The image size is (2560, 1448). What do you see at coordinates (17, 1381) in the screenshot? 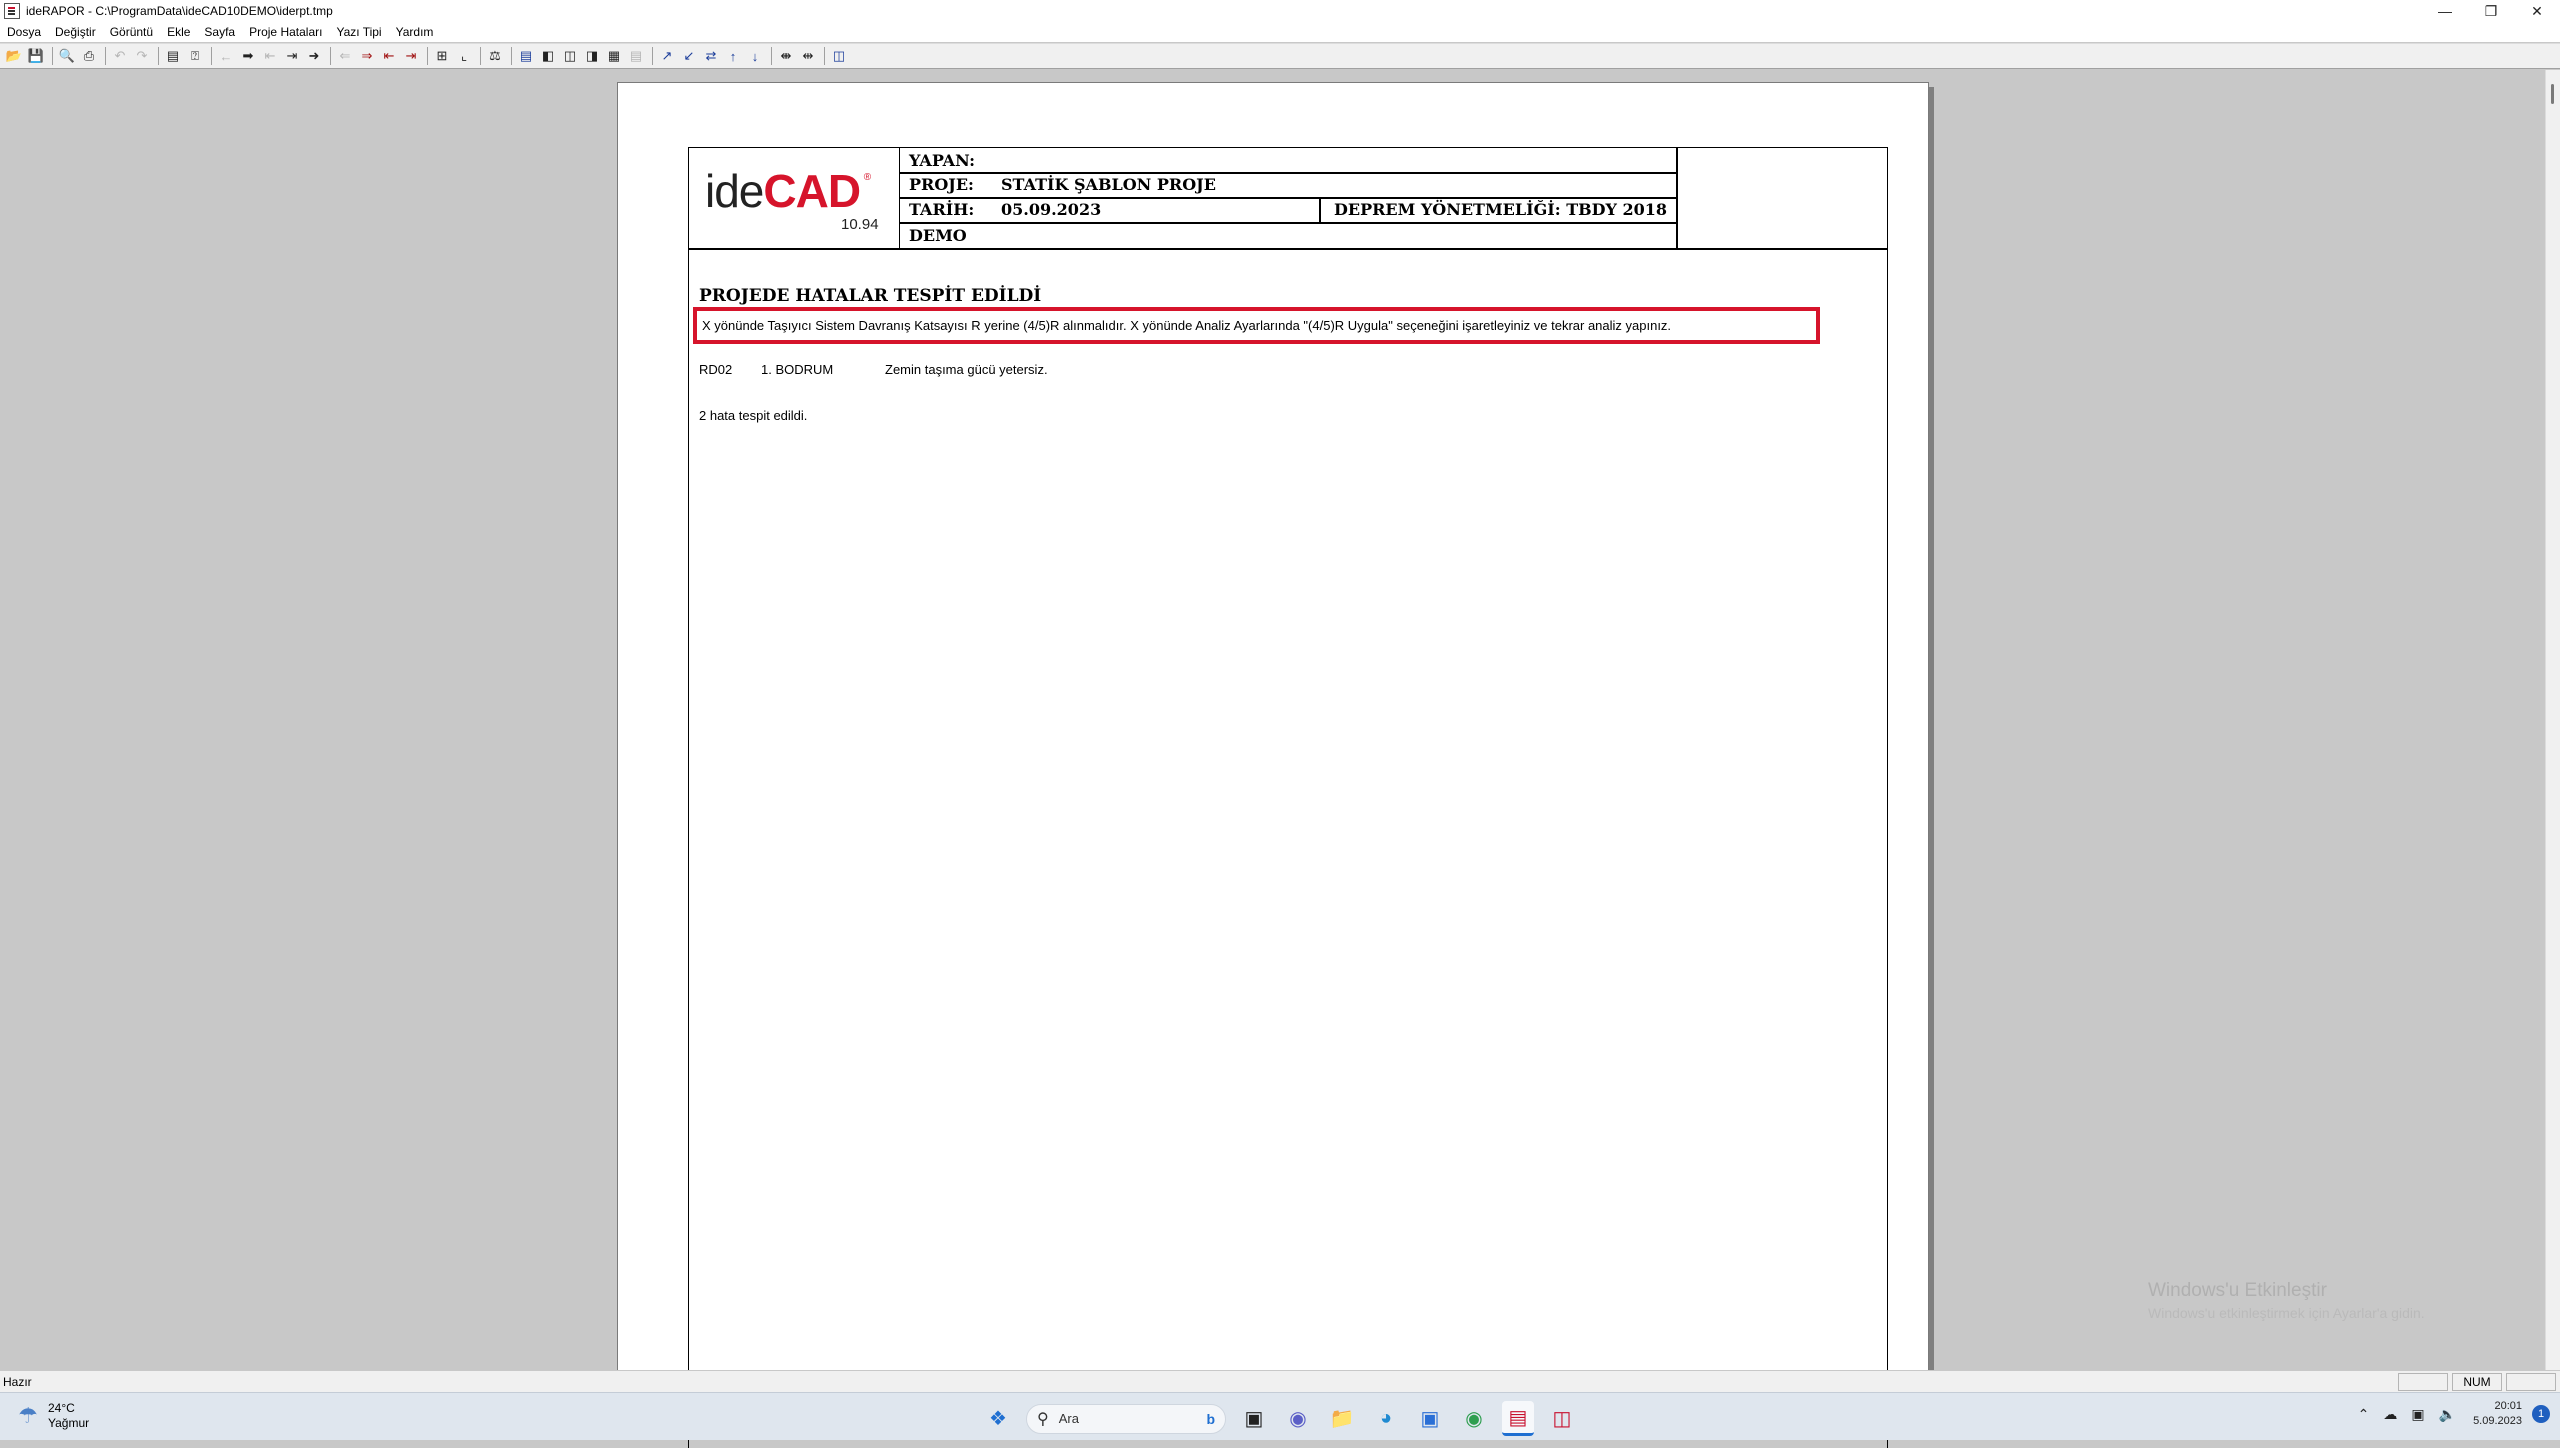
I see `status-ready: Hazır` at bounding box center [17, 1381].